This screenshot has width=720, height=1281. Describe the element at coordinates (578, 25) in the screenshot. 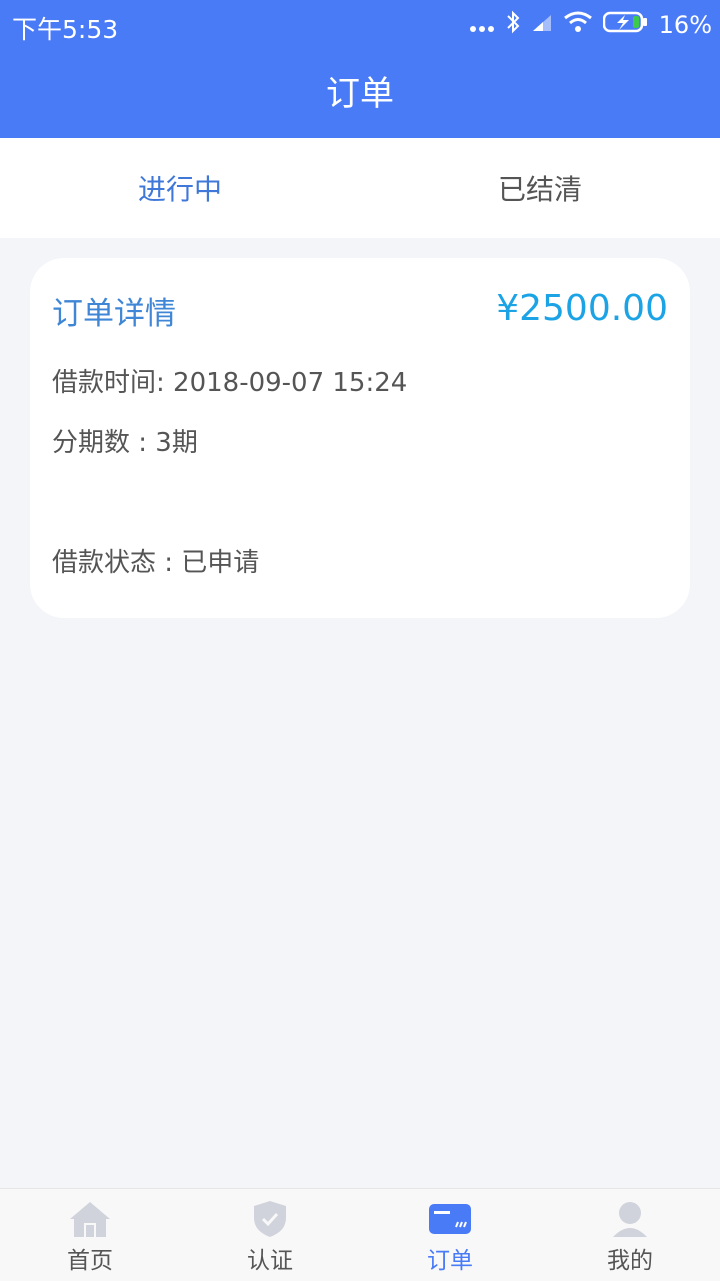

I see `wifi-icon` at that location.